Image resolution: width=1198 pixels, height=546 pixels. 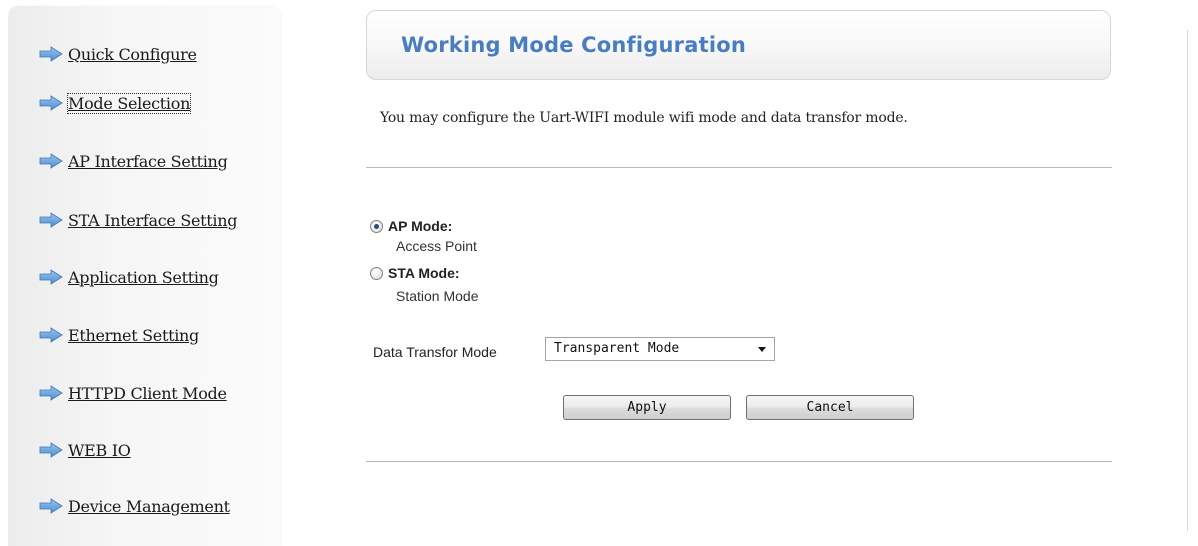 I want to click on cancel-button: Cancel, so click(x=830, y=407).